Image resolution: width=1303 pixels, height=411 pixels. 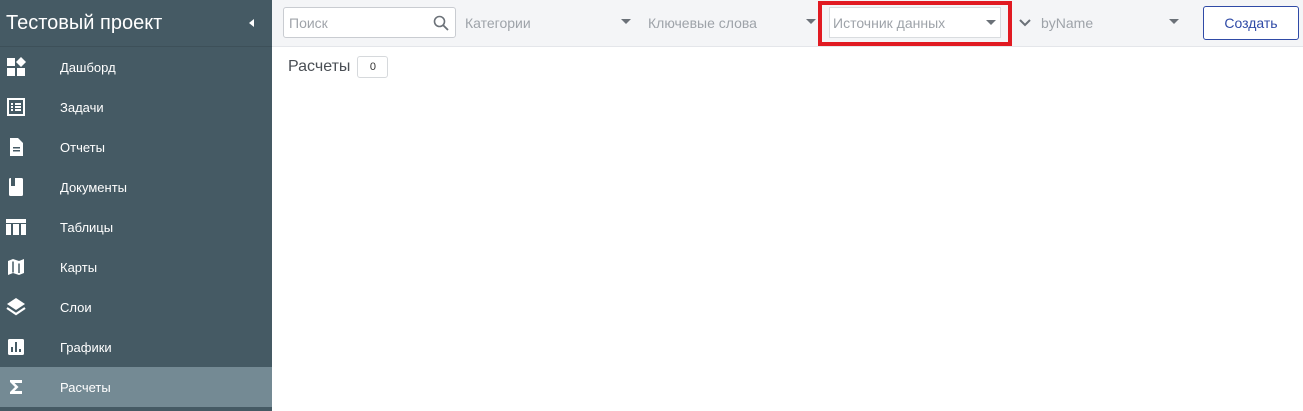 What do you see at coordinates (16, 267) in the screenshot?
I see `map-icon` at bounding box center [16, 267].